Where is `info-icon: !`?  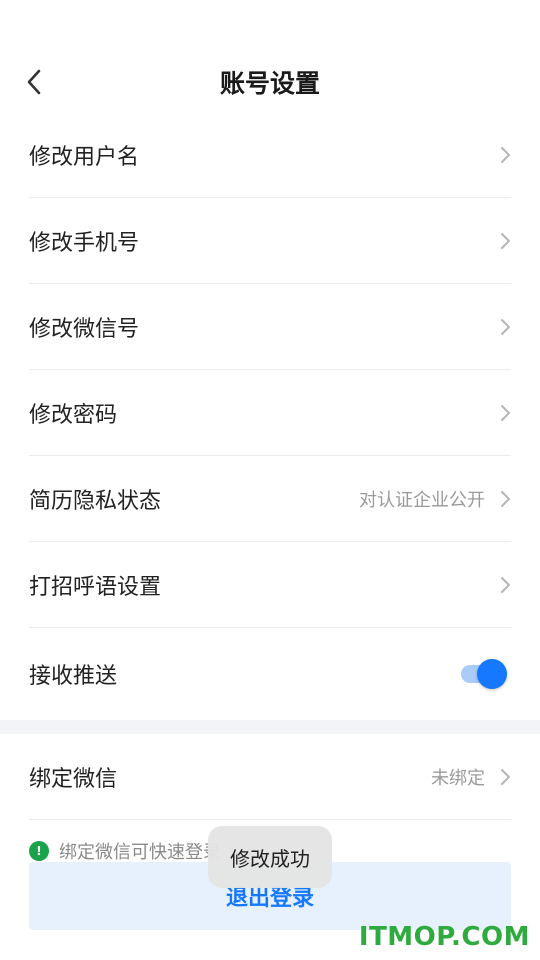 info-icon: ! is located at coordinates (39, 851).